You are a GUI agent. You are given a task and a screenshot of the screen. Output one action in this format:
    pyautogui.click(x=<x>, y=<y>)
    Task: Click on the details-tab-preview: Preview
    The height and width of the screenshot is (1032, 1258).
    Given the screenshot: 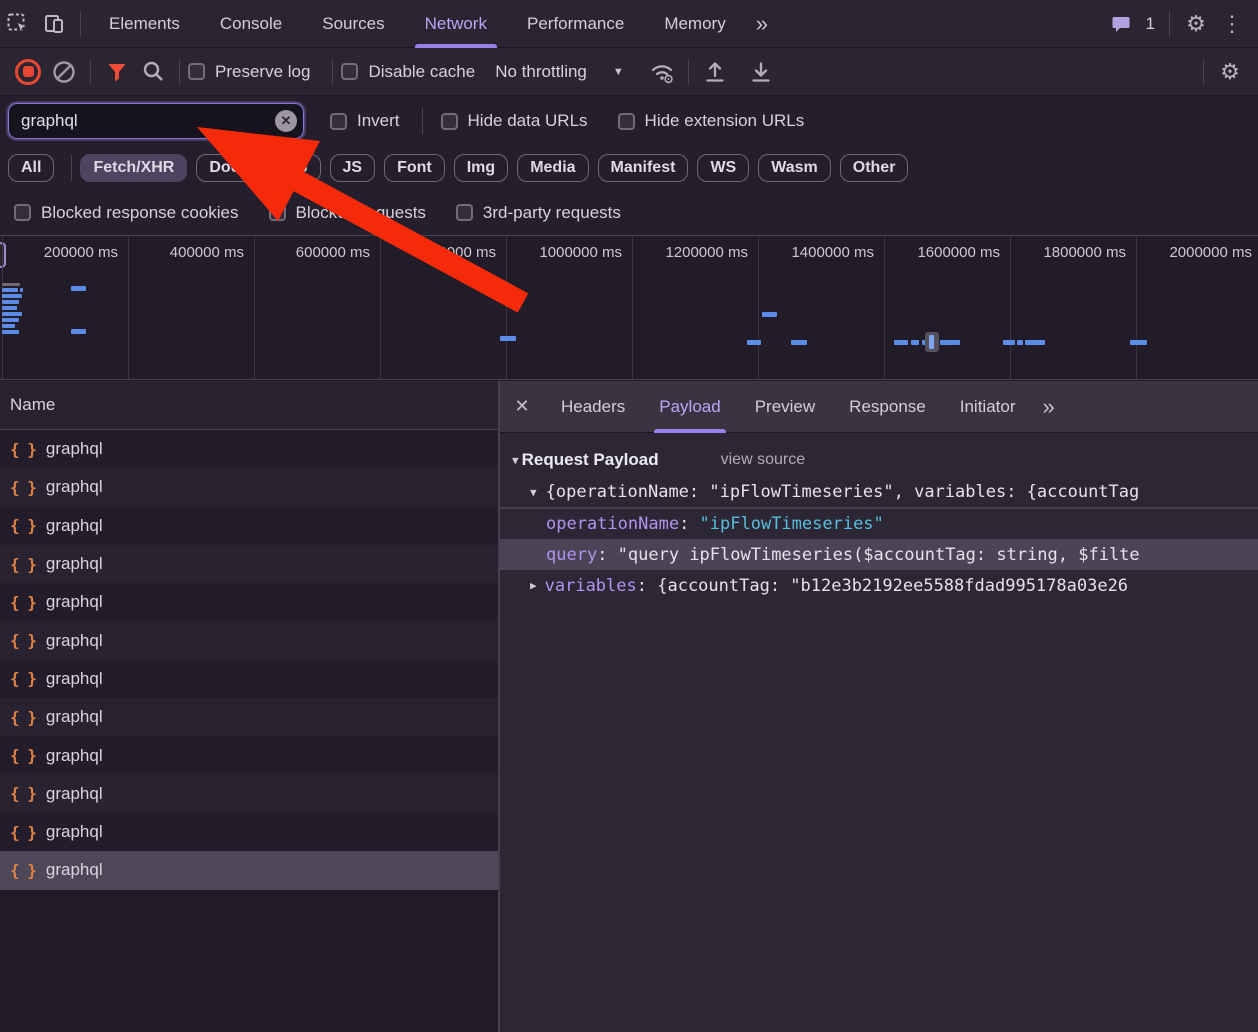 What is the action you would take?
    pyautogui.click(x=785, y=407)
    